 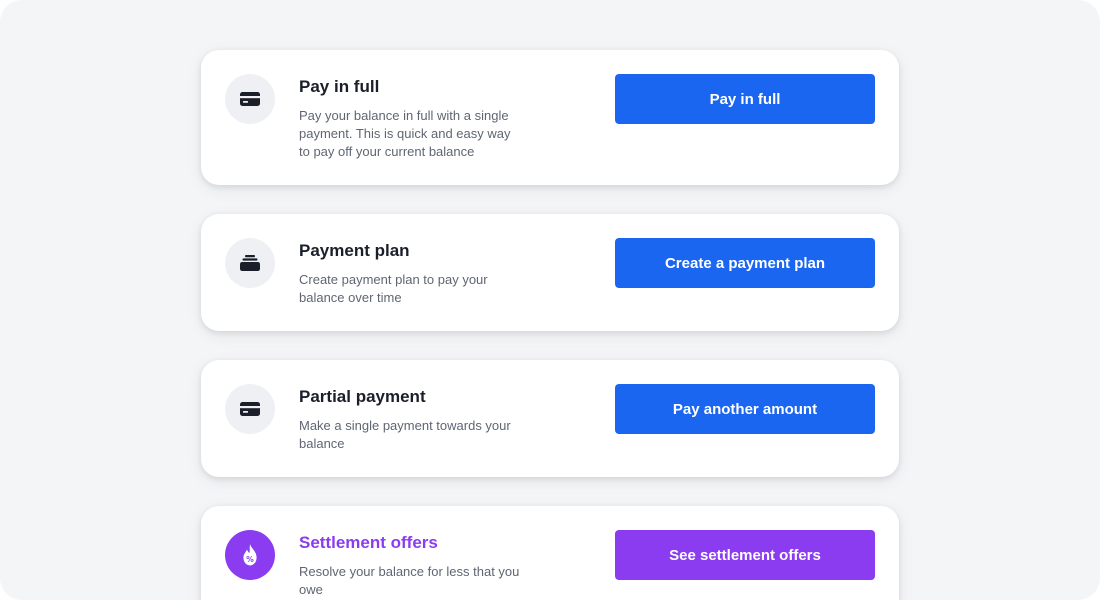 I want to click on option-title: Partial payment, so click(x=362, y=396).